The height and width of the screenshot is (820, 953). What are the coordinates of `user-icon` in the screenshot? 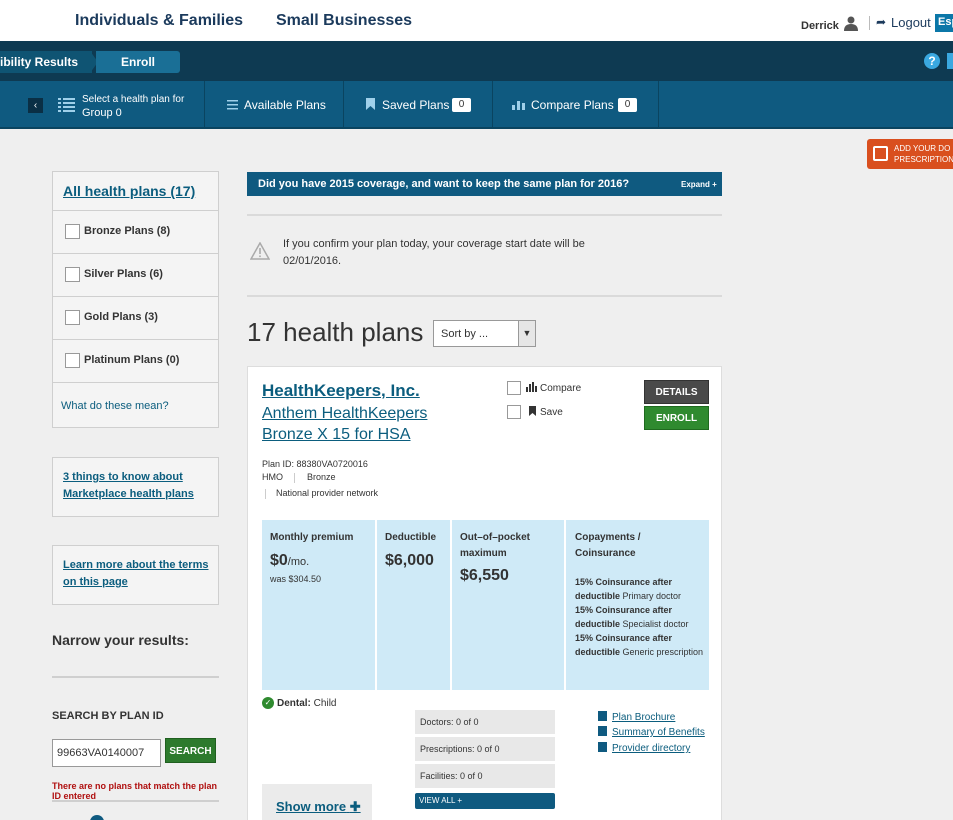 It's located at (851, 23).